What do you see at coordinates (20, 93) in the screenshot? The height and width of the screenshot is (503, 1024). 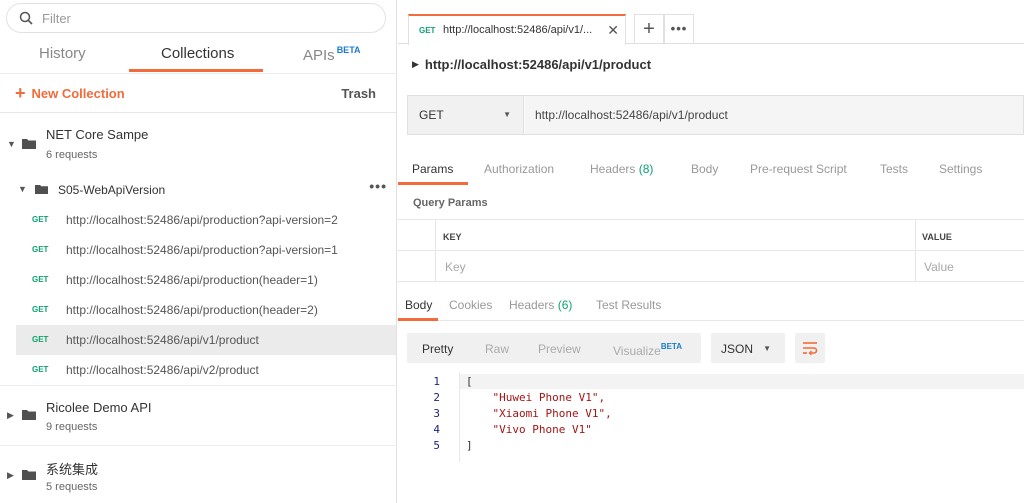 I see `plus-icon: +` at bounding box center [20, 93].